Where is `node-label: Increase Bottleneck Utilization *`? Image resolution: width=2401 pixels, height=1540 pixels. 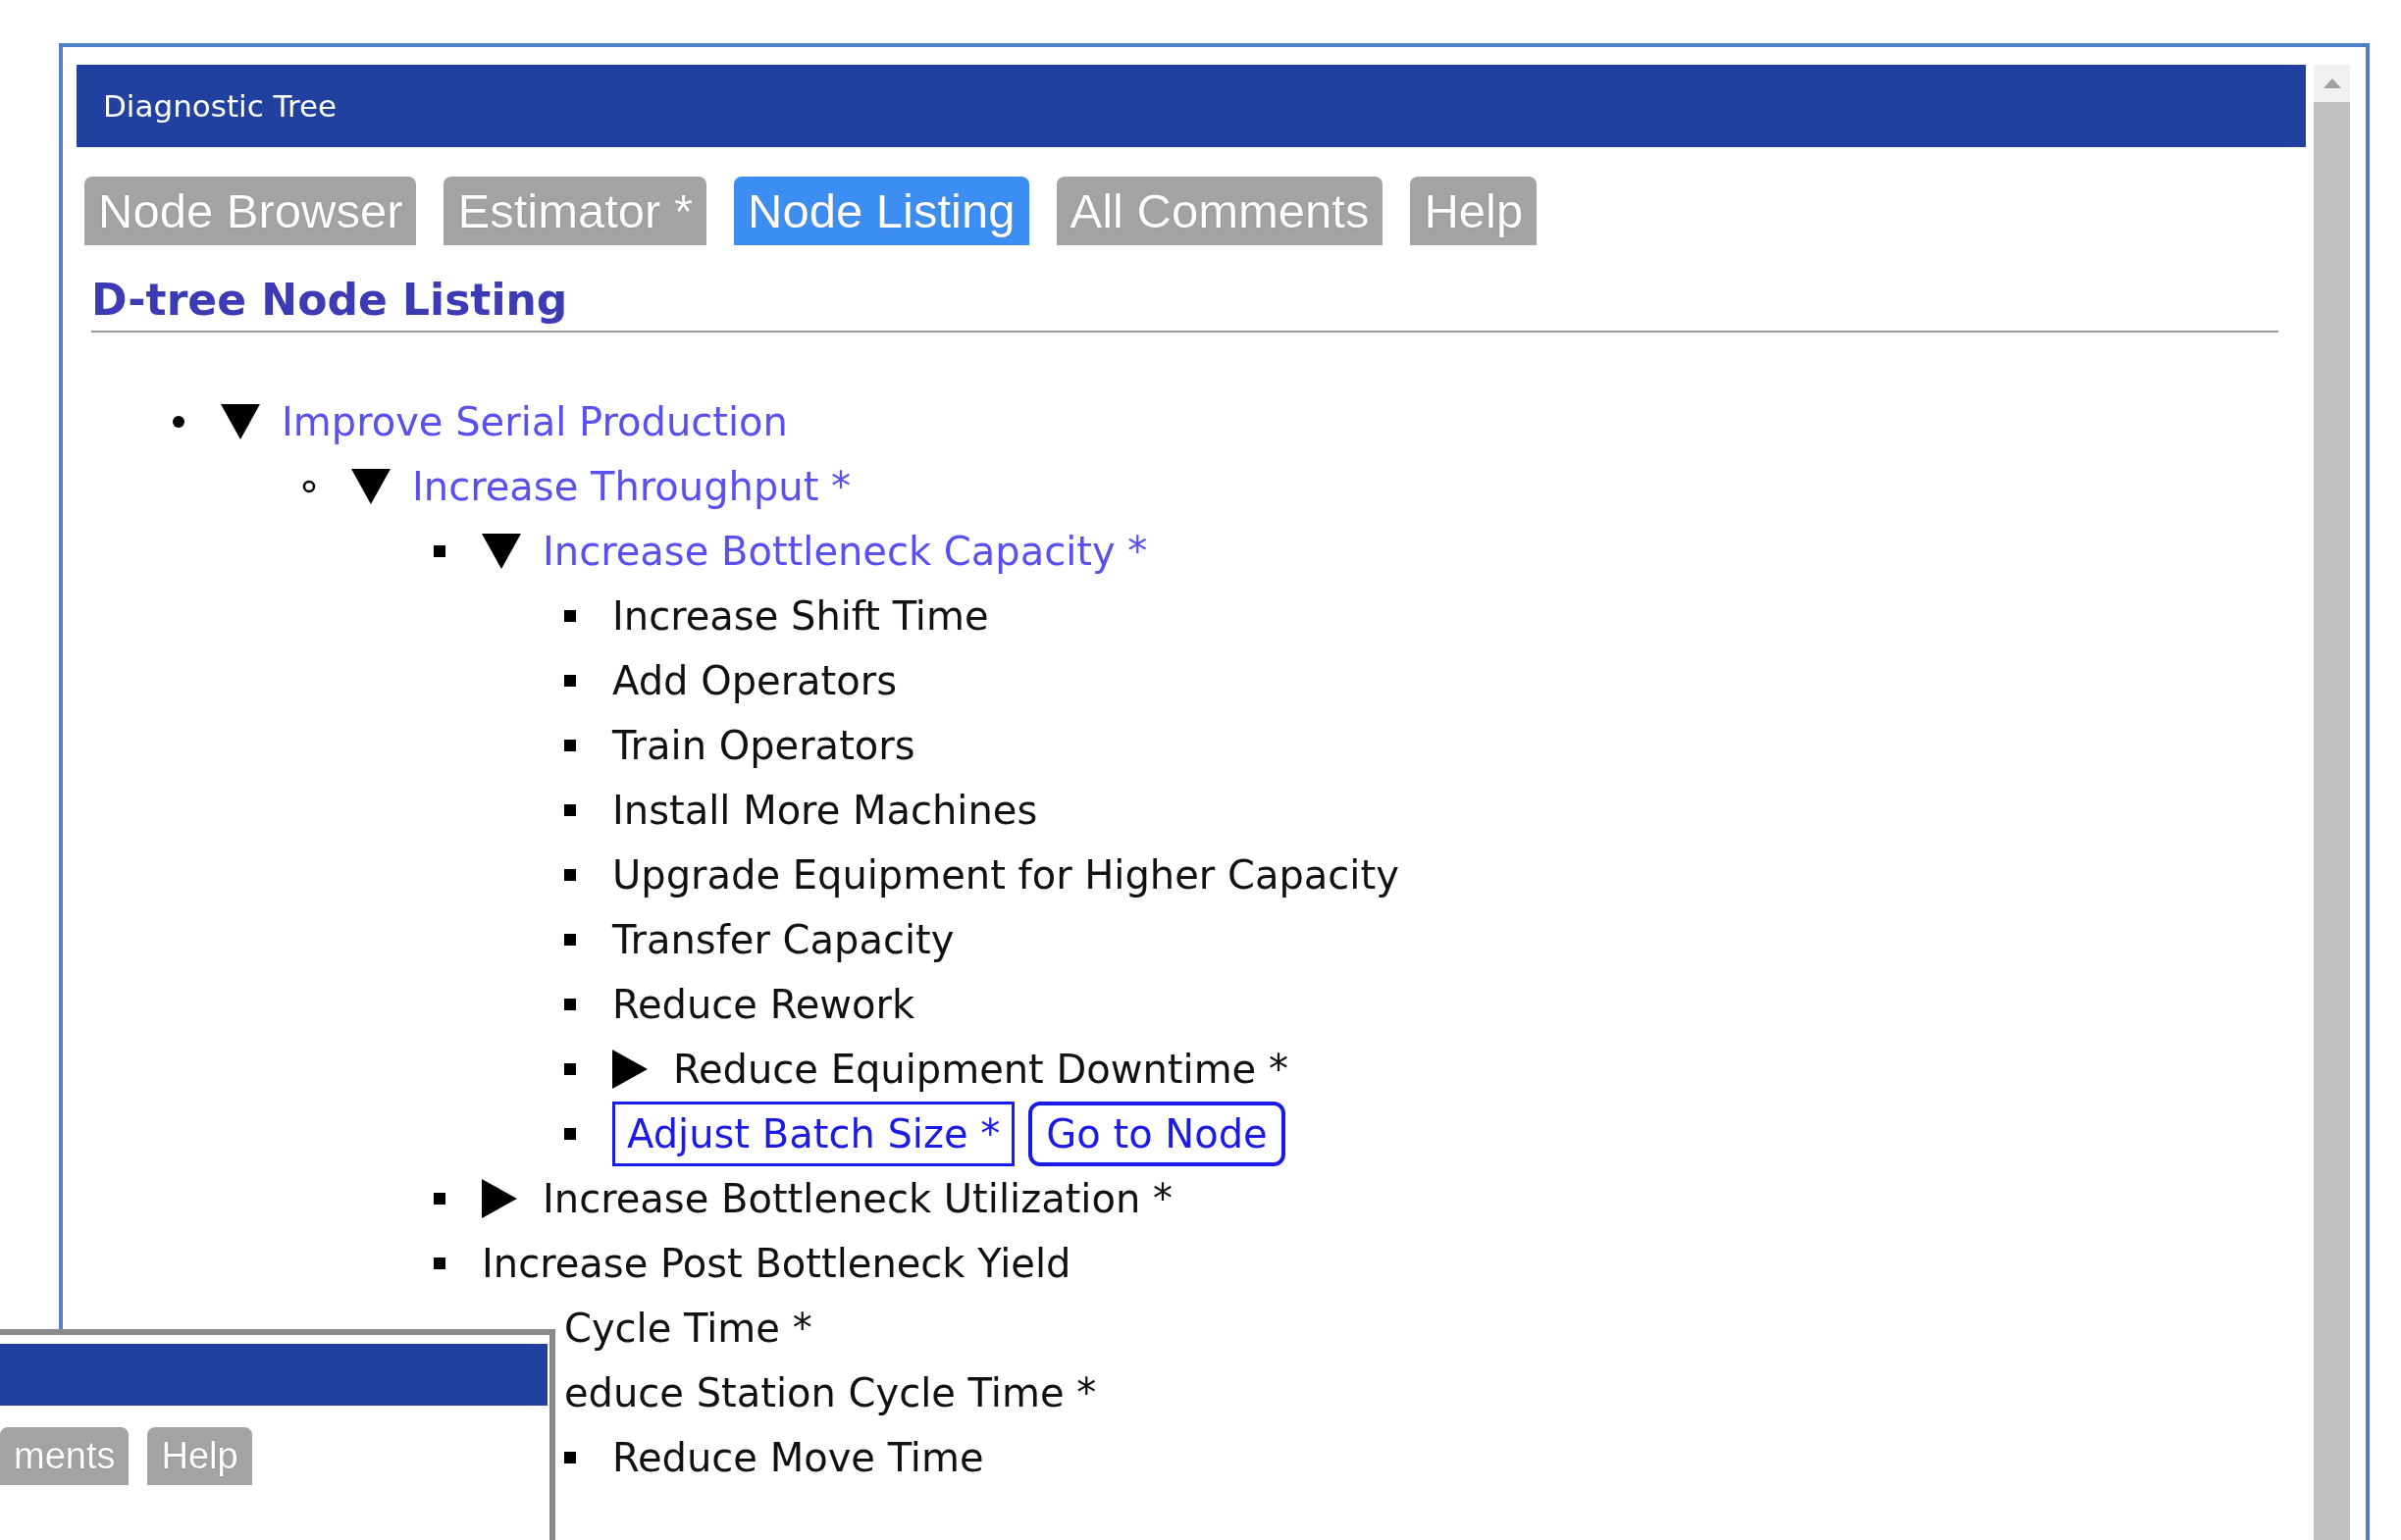
node-label: Increase Bottleneck Utilization * is located at coordinates (858, 1198).